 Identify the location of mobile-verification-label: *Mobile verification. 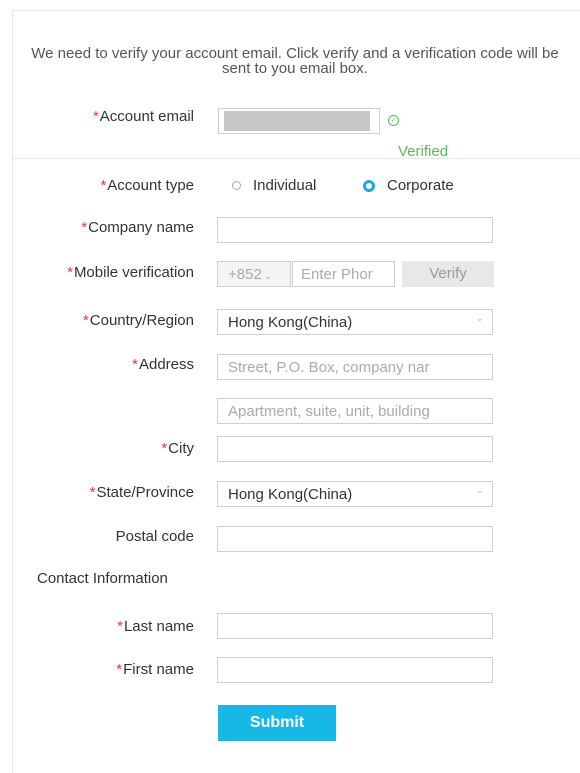
(130, 272).